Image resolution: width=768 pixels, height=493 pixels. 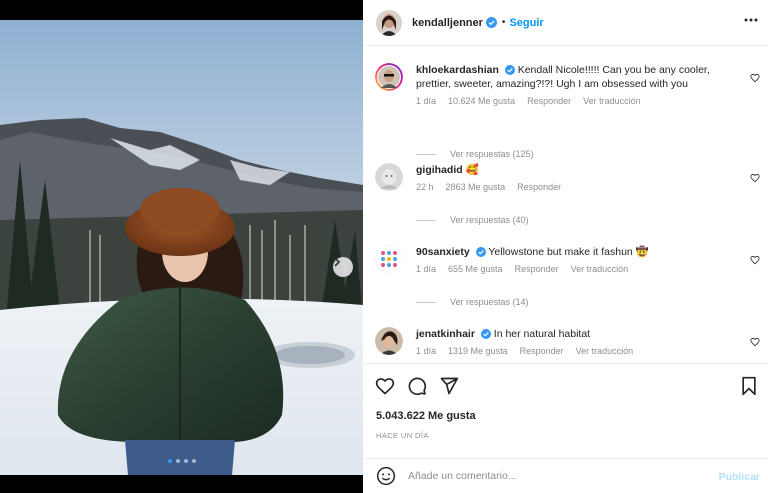 I want to click on view-replies-button: Ver respuestas (40), so click(x=472, y=220).